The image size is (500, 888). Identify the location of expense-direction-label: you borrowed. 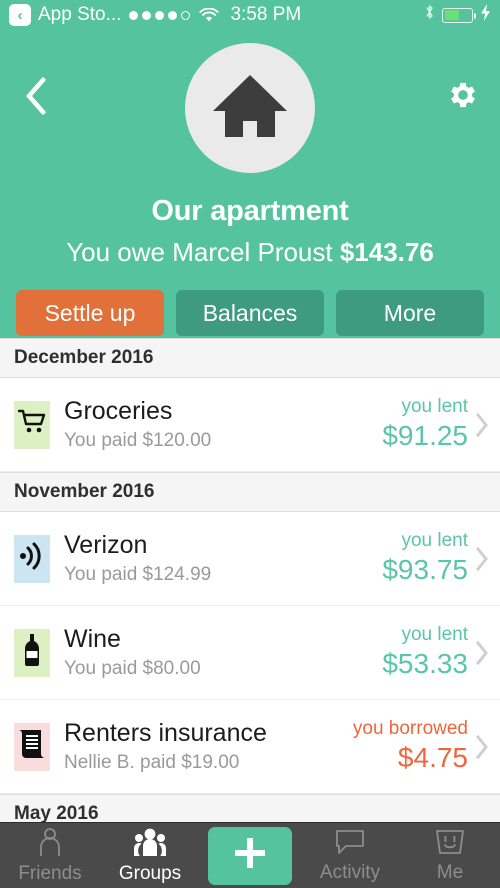
(410, 728).